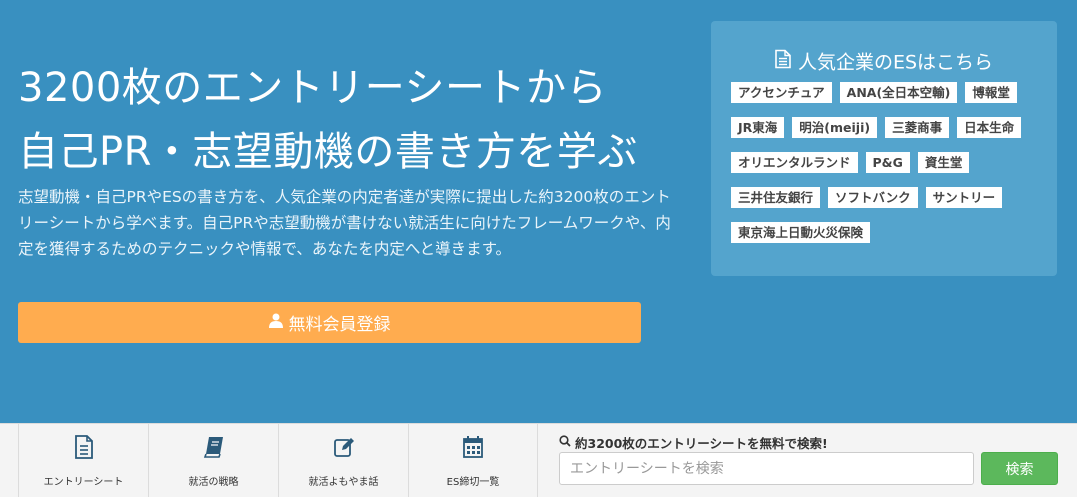 The image size is (1077, 497). I want to click on search-icon, so click(565, 442).